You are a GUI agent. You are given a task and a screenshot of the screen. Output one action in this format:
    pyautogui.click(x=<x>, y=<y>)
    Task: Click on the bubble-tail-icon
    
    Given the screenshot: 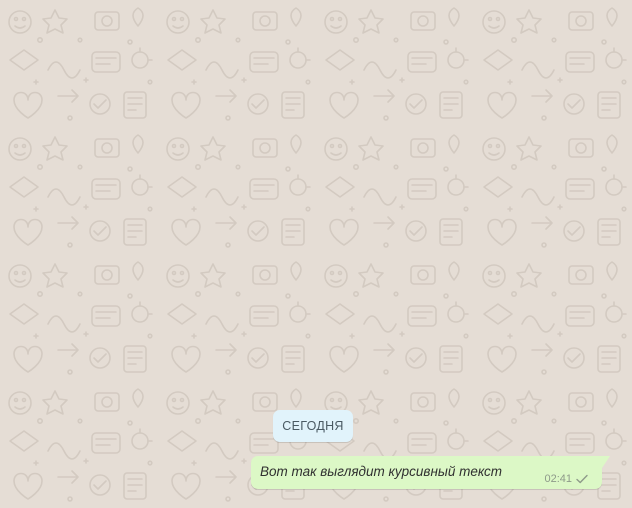 What is the action you would take?
    pyautogui.click(x=606, y=462)
    